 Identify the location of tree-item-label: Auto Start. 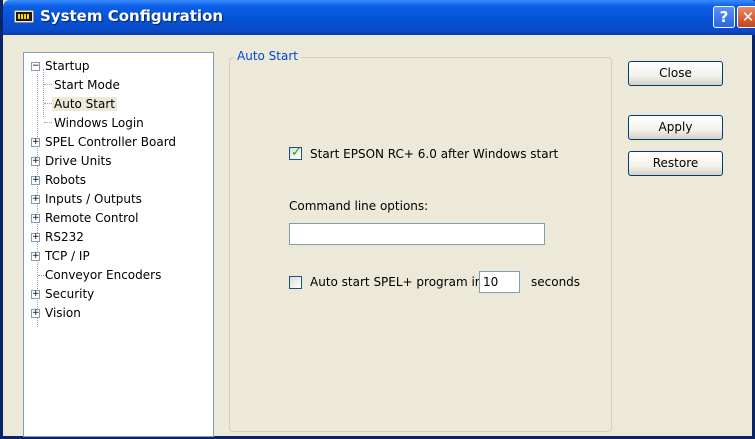
(84, 104).